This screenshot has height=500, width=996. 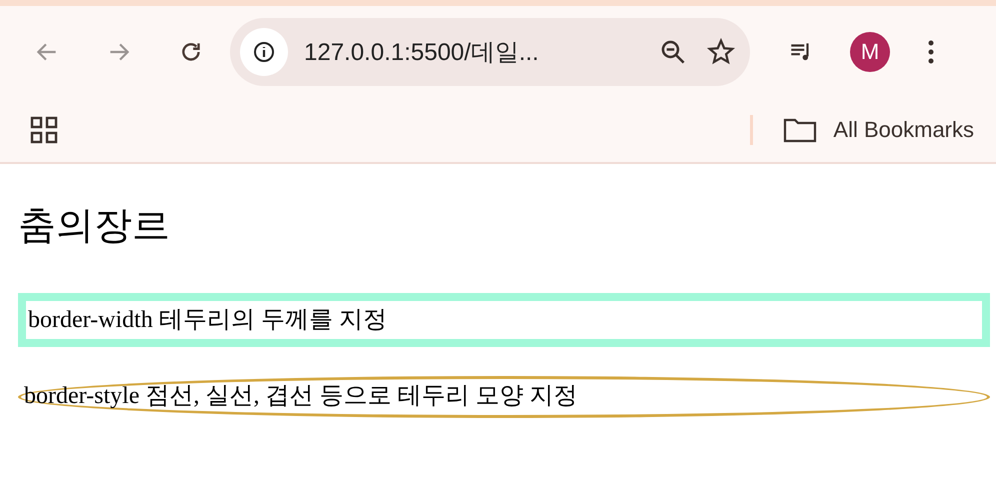 What do you see at coordinates (94, 226) in the screenshot?
I see `page-heading: 춤의장르` at bounding box center [94, 226].